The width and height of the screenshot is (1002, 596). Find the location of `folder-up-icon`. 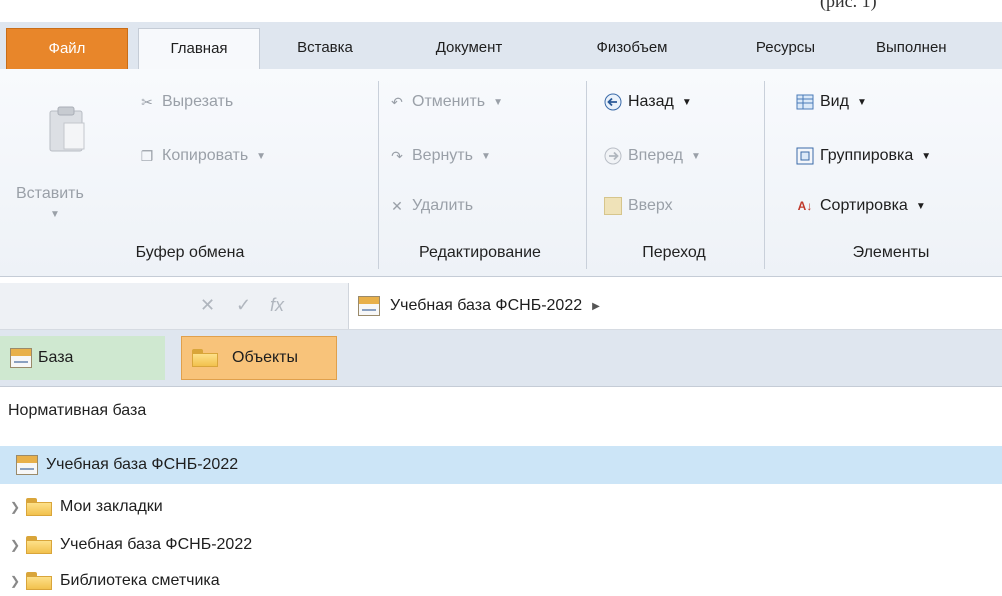

folder-up-icon is located at coordinates (613, 206).